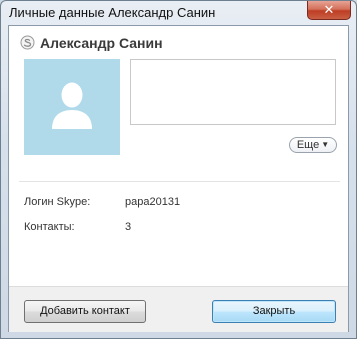 The image size is (357, 339). What do you see at coordinates (274, 311) in the screenshot?
I see `close-button: Закрыть` at bounding box center [274, 311].